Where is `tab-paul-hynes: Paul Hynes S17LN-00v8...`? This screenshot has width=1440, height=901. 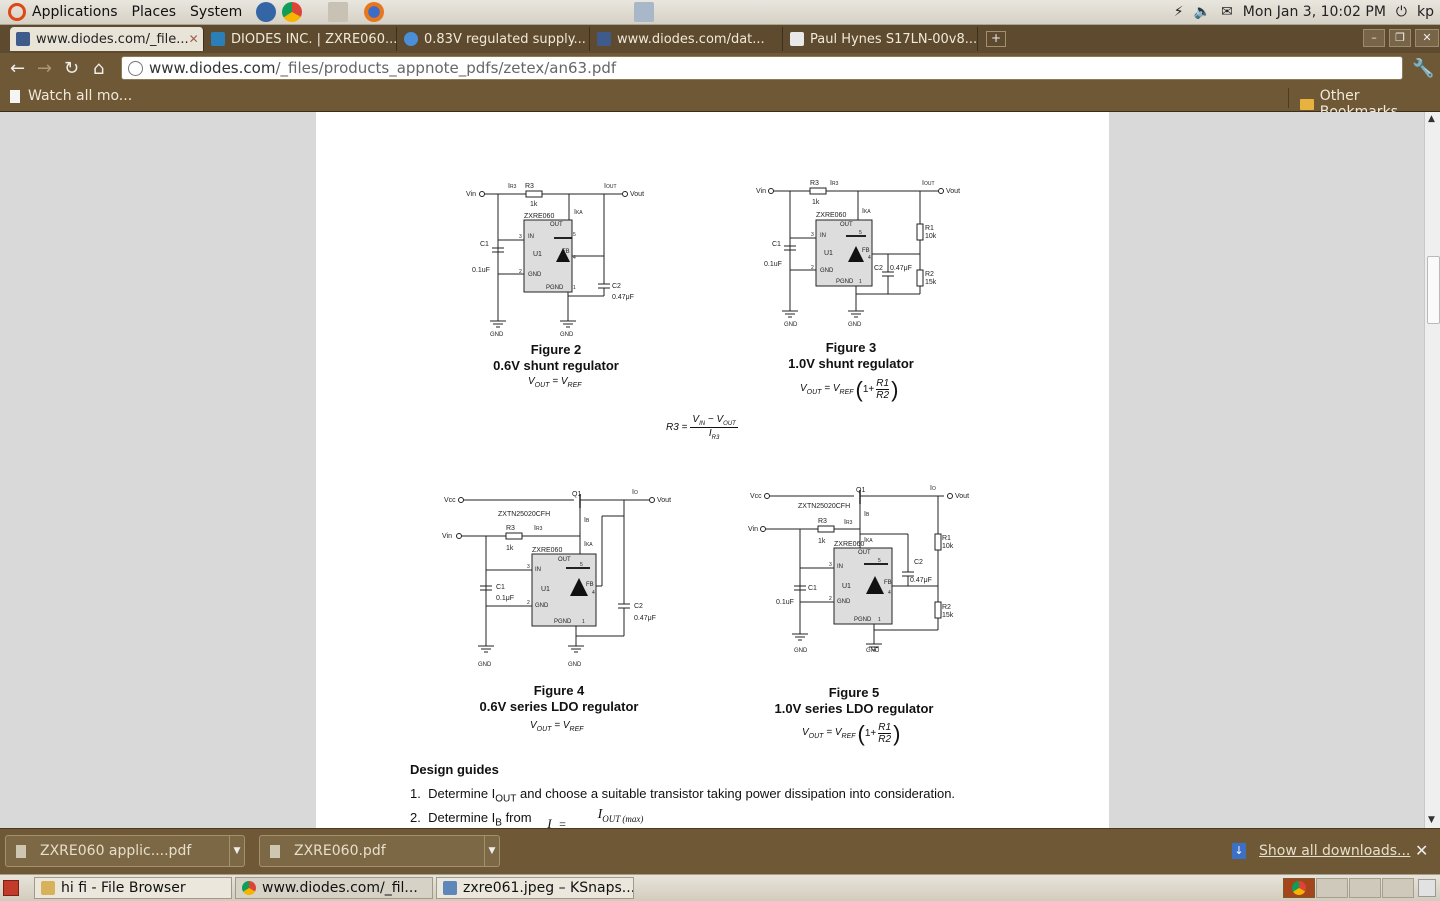 tab-paul-hynes: Paul Hynes S17LN-00v8... is located at coordinates (881, 39).